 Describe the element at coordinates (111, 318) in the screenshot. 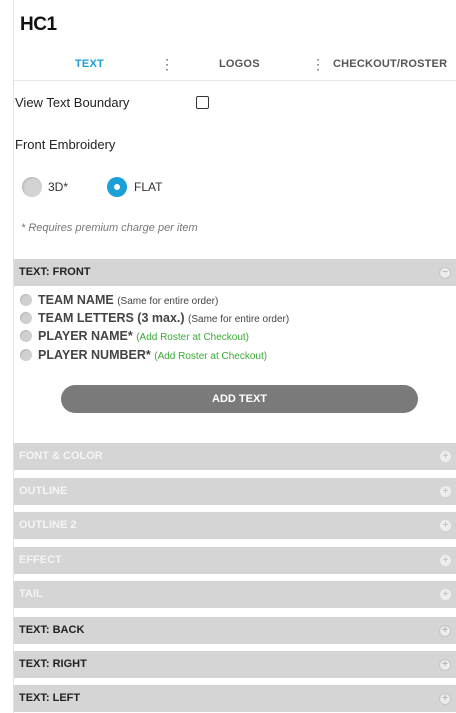

I see `option-name: TEAM LETTERS (3 max.)` at that location.